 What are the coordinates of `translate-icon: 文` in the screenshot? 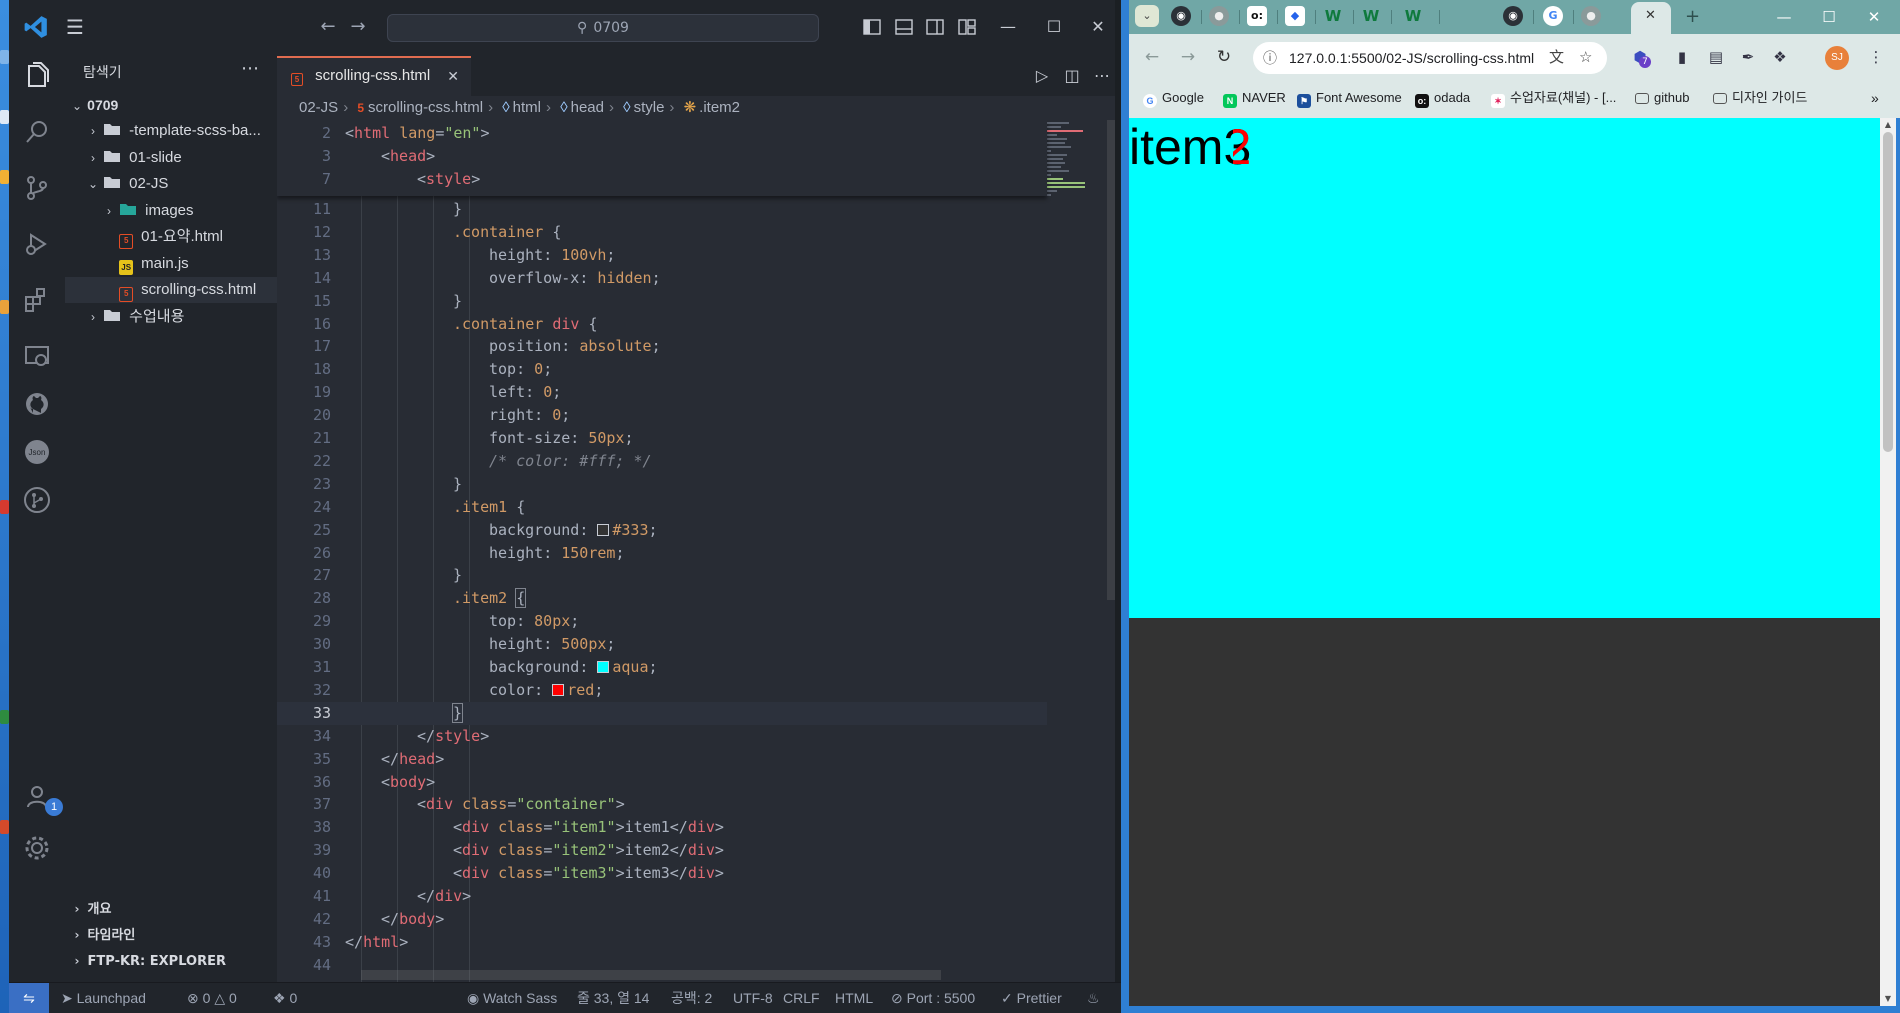 It's located at (1556, 58).